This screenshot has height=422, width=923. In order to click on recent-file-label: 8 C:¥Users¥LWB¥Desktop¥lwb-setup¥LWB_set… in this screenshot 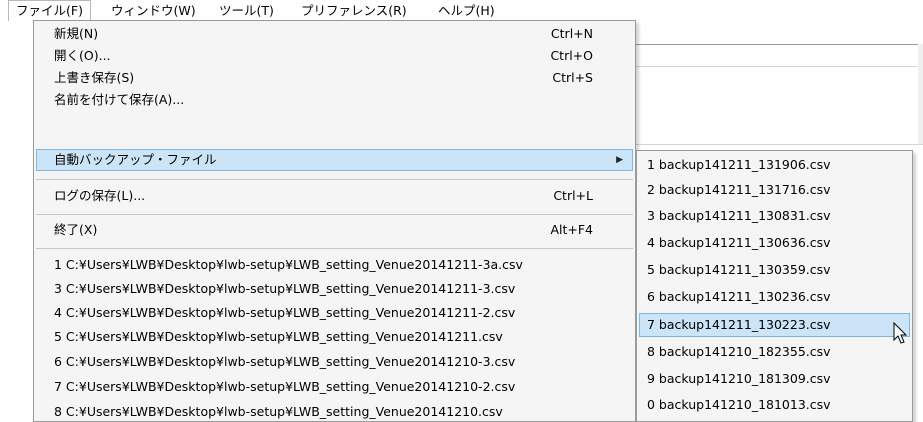, I will do `click(278, 411)`.